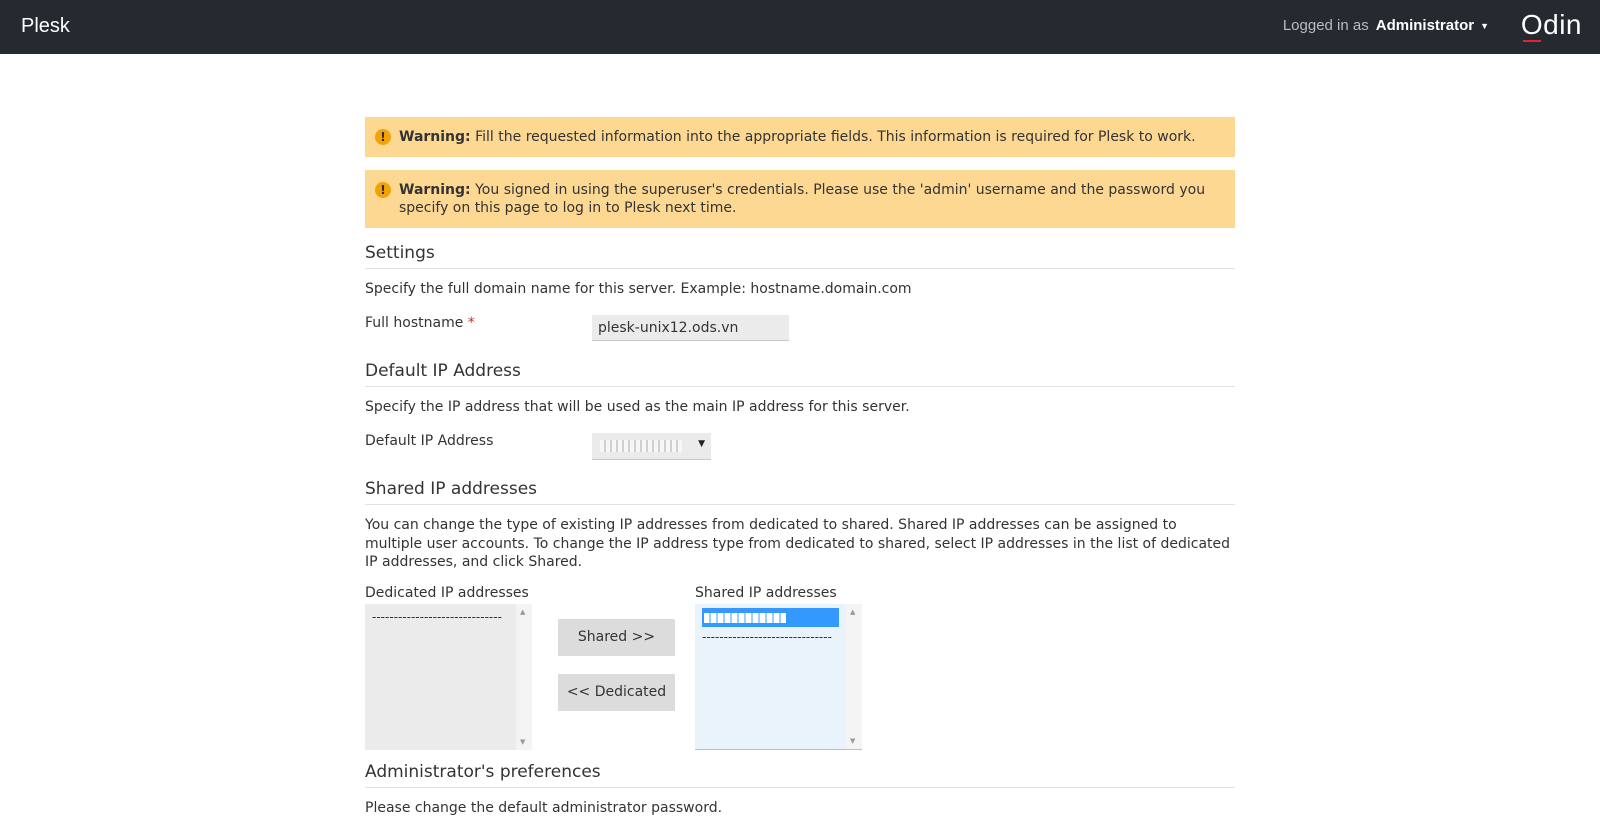 Image resolution: width=1600 pixels, height=816 pixels. I want to click on odin-logo-underline, so click(1531, 41).